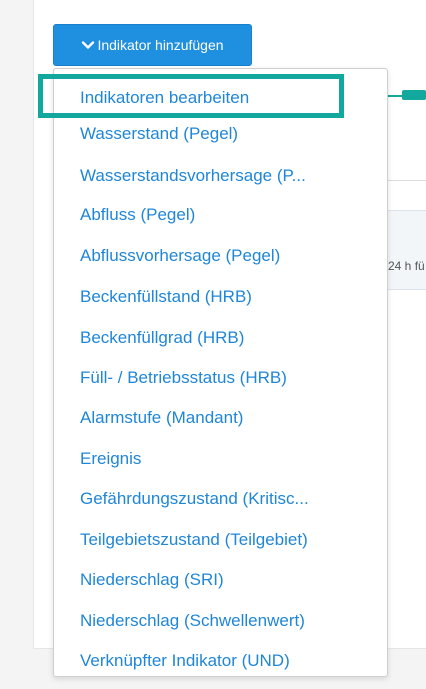 Image resolution: width=426 pixels, height=689 pixels. Describe the element at coordinates (406, 266) in the screenshot. I see `background-card-text: 24 h fü` at that location.